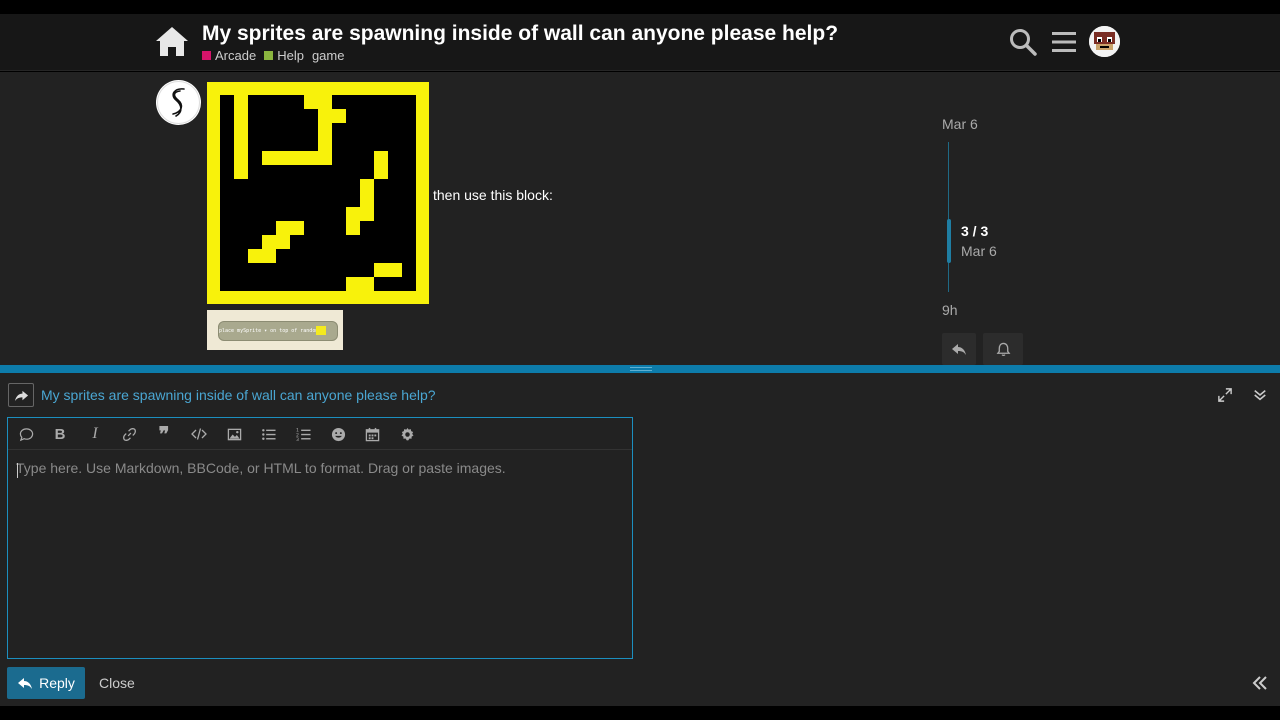  What do you see at coordinates (17, 470) in the screenshot?
I see `text-cursor` at bounding box center [17, 470].